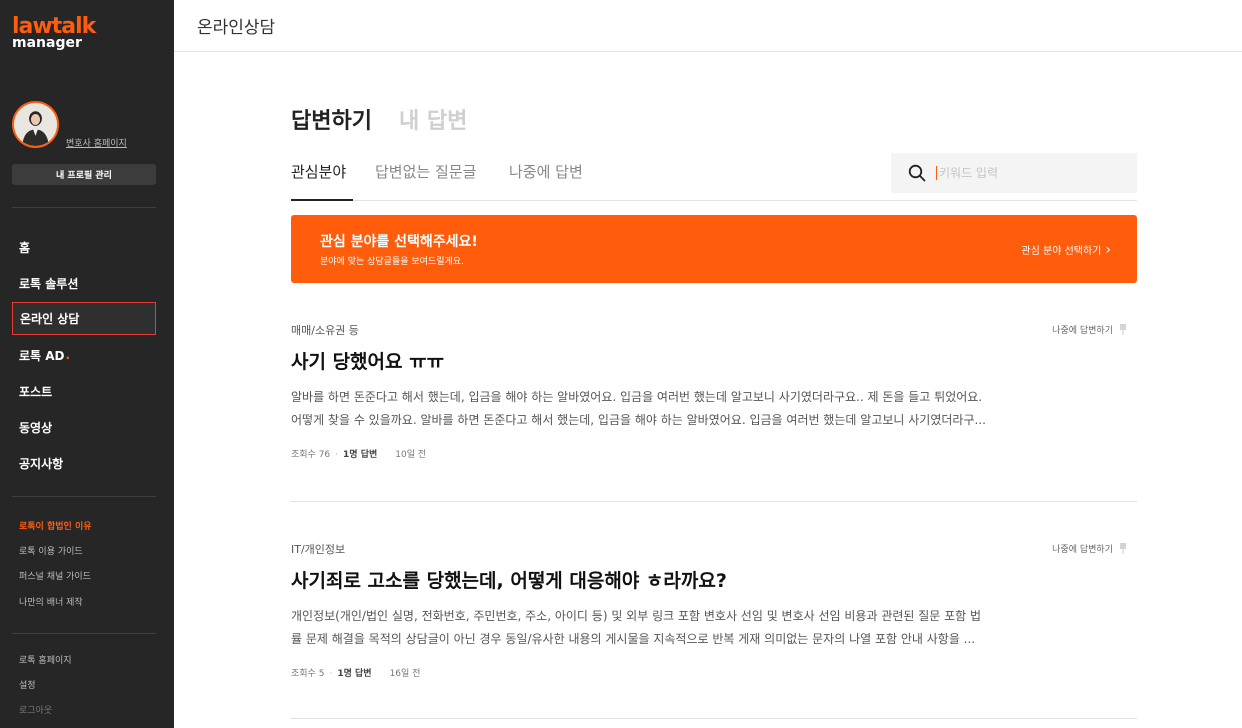 Image resolution: width=1242 pixels, height=728 pixels. I want to click on sidebar-item-ad: 로톡 AD., so click(84, 355).